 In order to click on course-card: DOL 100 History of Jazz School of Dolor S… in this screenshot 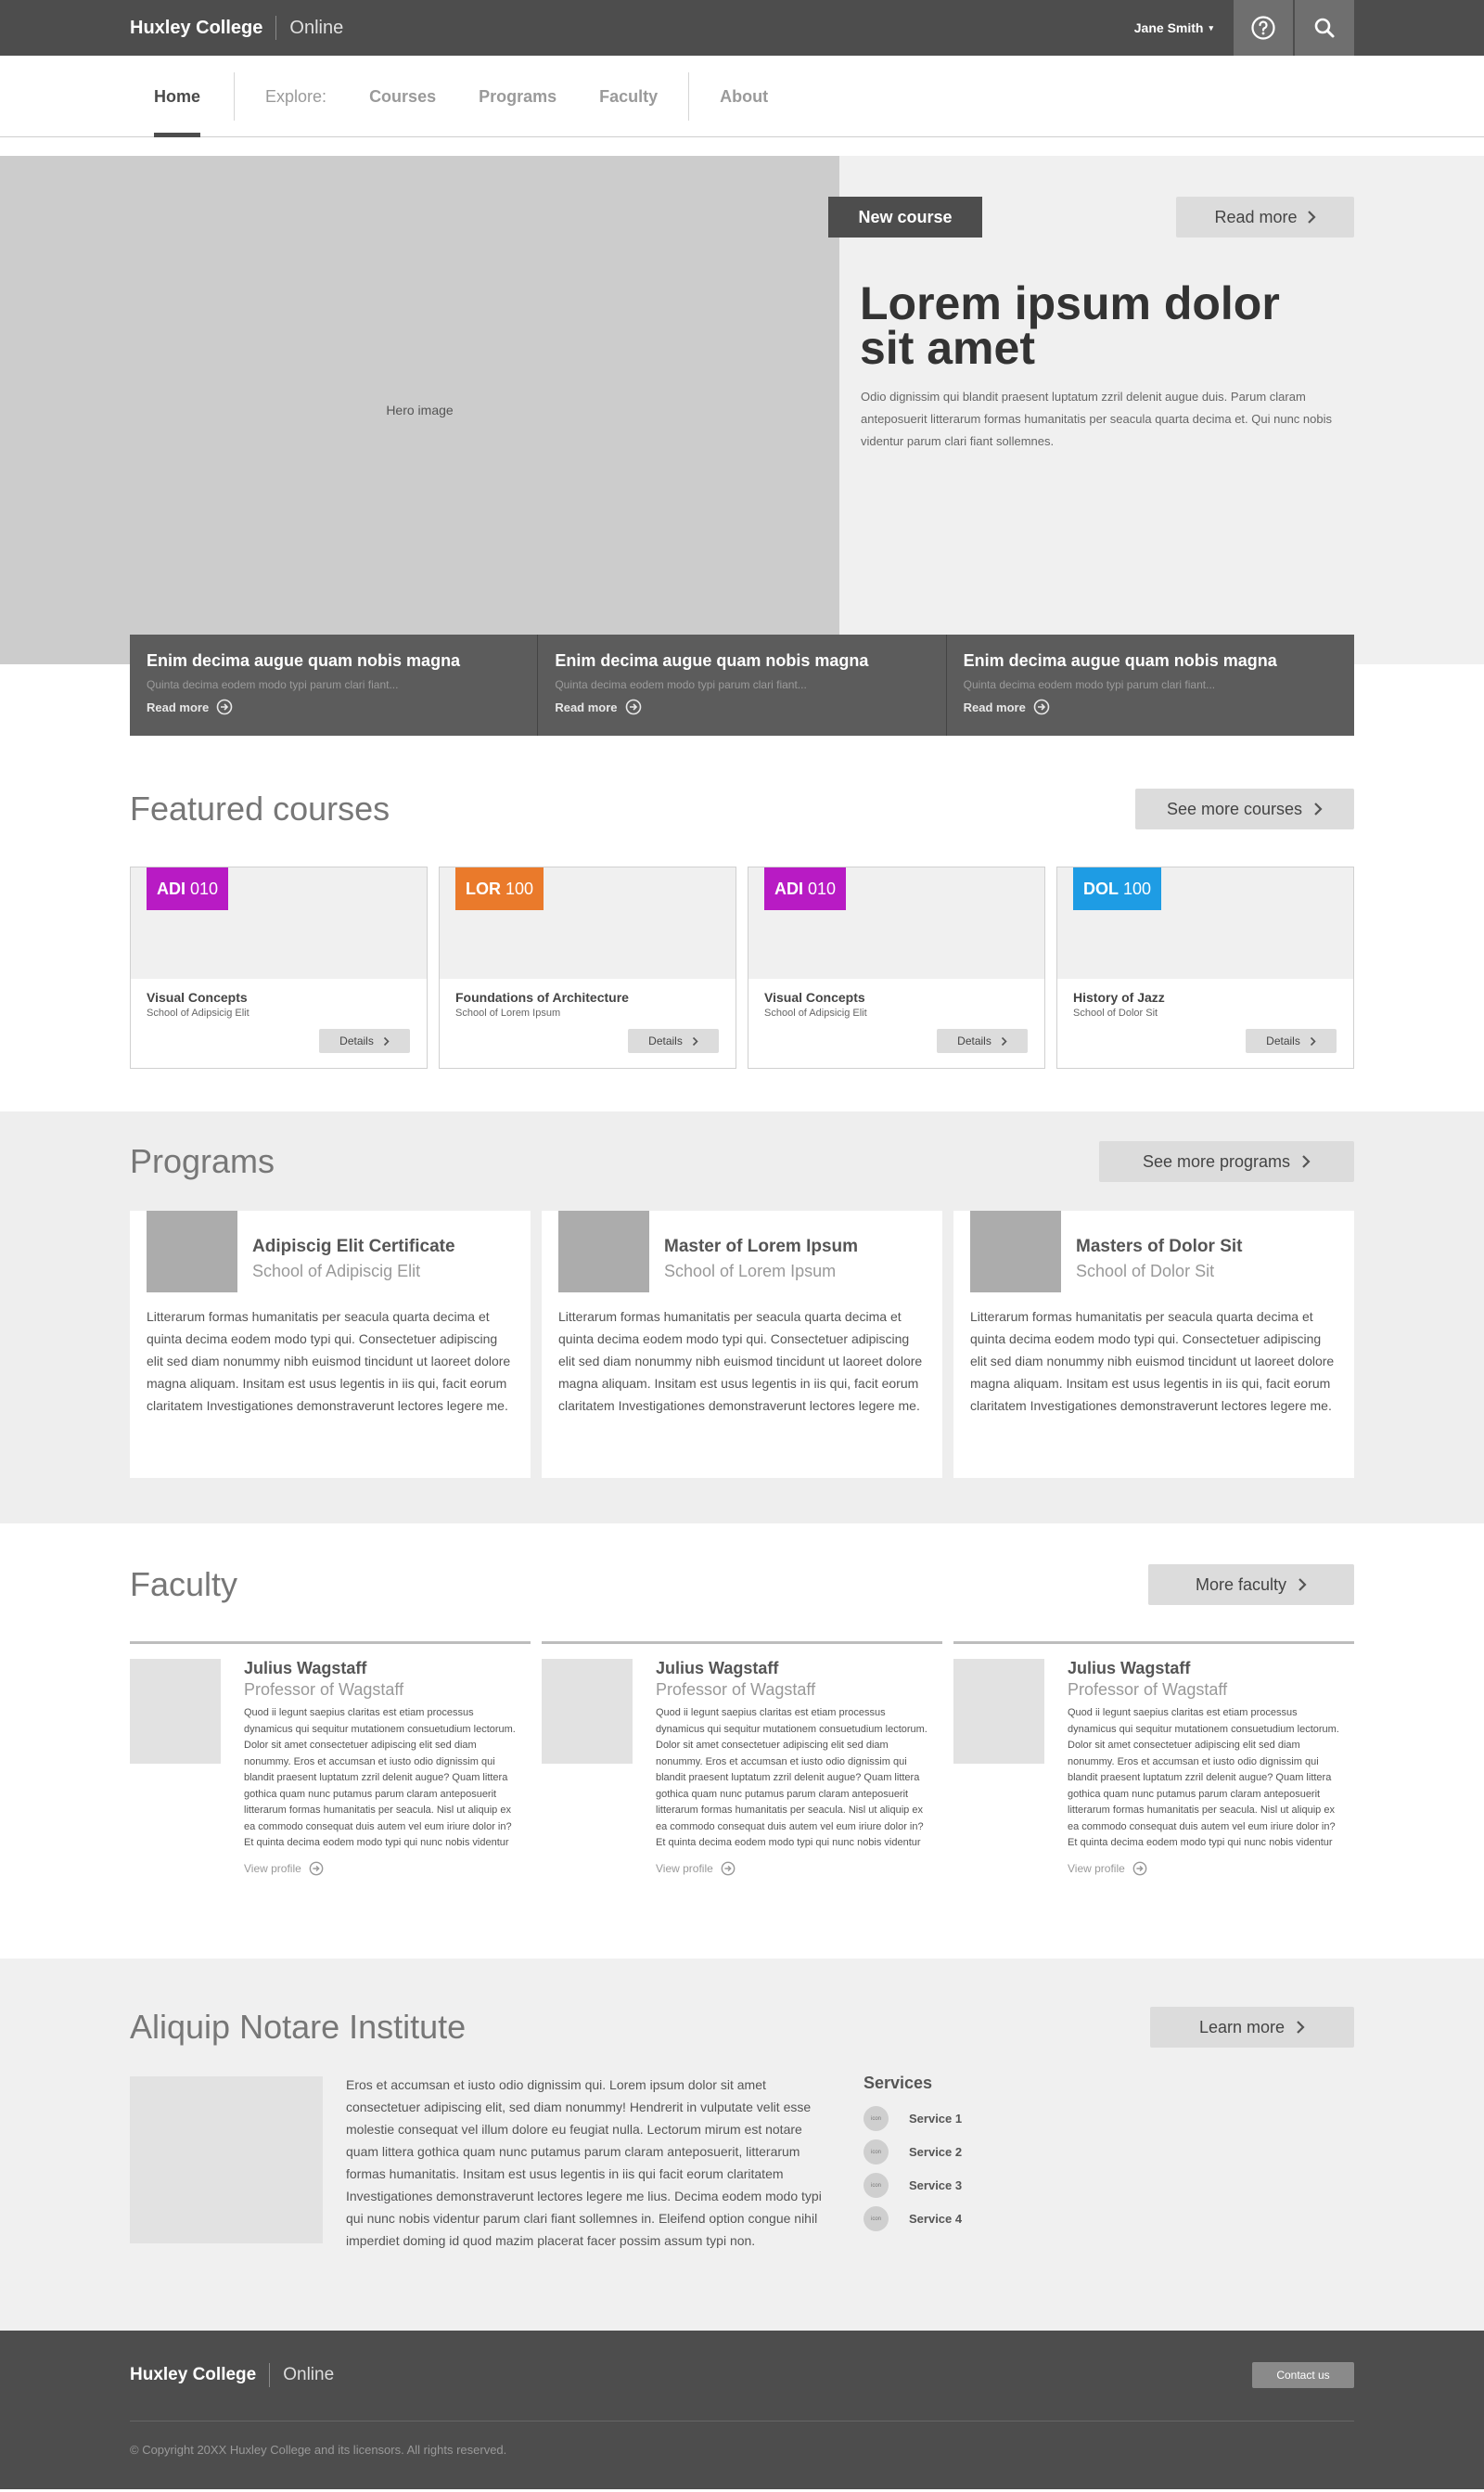, I will do `click(1205, 968)`.